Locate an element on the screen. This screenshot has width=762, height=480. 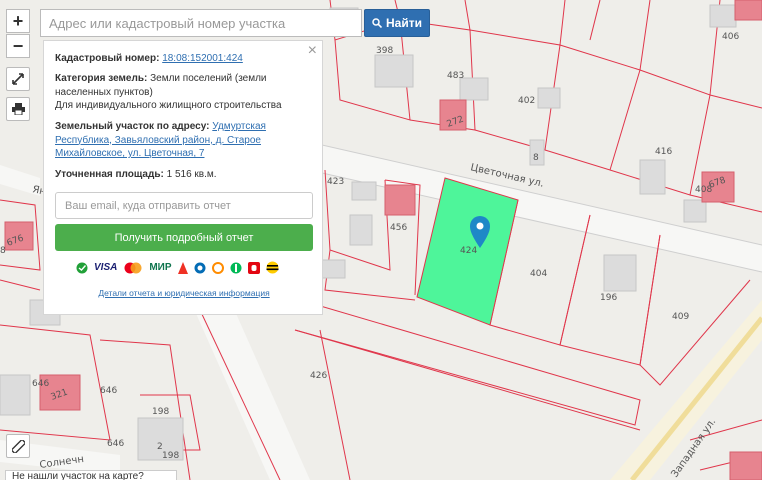
get-report-button: Получить подробный отчет is located at coordinates (184, 237).